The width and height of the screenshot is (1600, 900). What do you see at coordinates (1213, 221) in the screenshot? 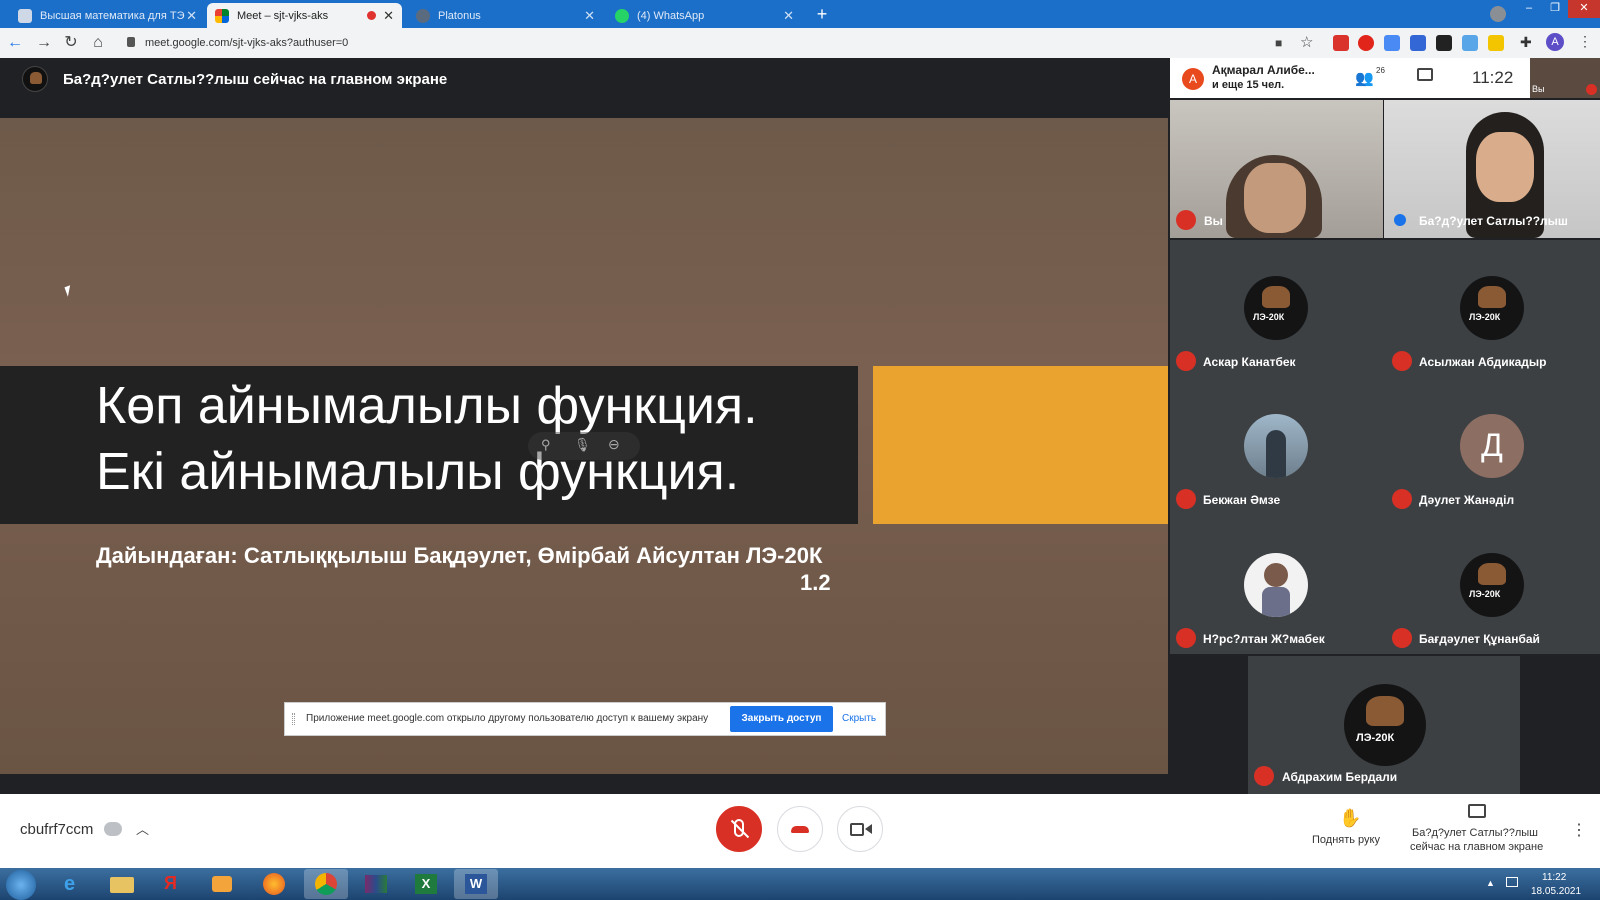
I see `participant-name: Вы` at bounding box center [1213, 221].